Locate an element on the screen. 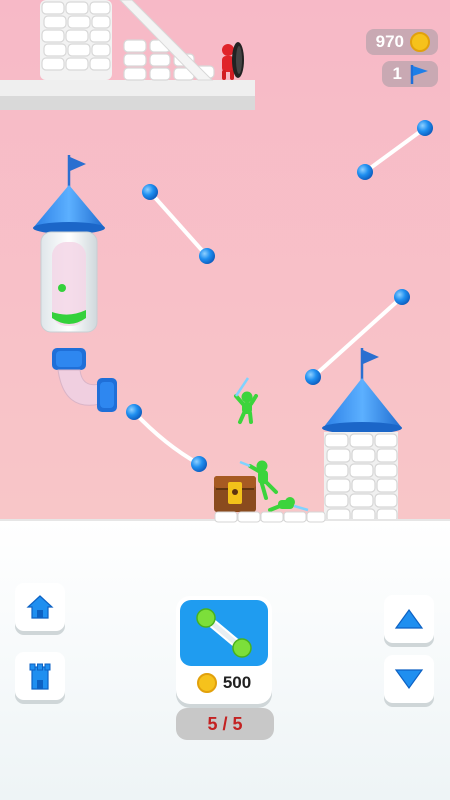 Image resolution: width=450 pixels, height=800 pixels. coin-counter: 970 is located at coordinates (402, 42).